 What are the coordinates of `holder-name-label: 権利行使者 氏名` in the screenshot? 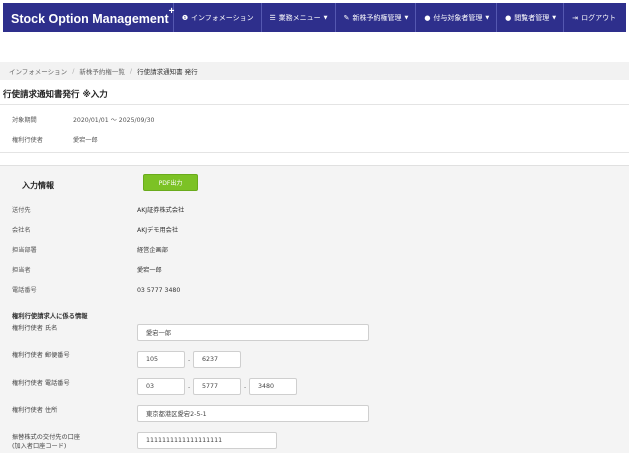 It's located at (35, 328).